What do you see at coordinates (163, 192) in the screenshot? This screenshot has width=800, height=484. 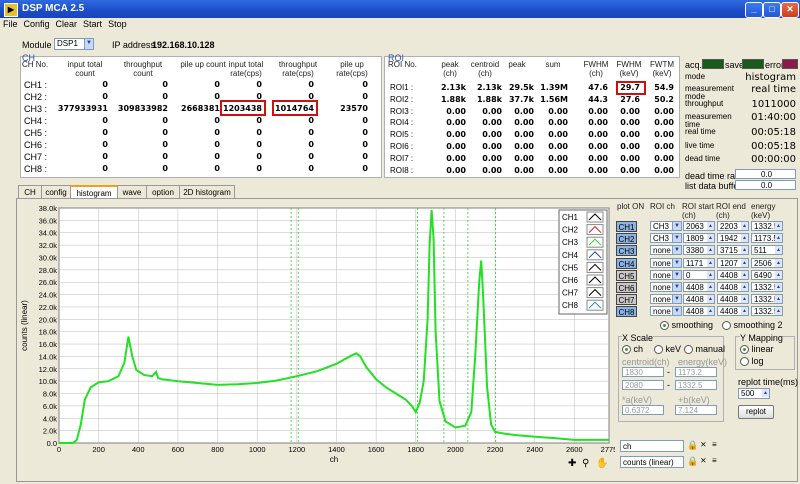 I see `tab-option: option` at bounding box center [163, 192].